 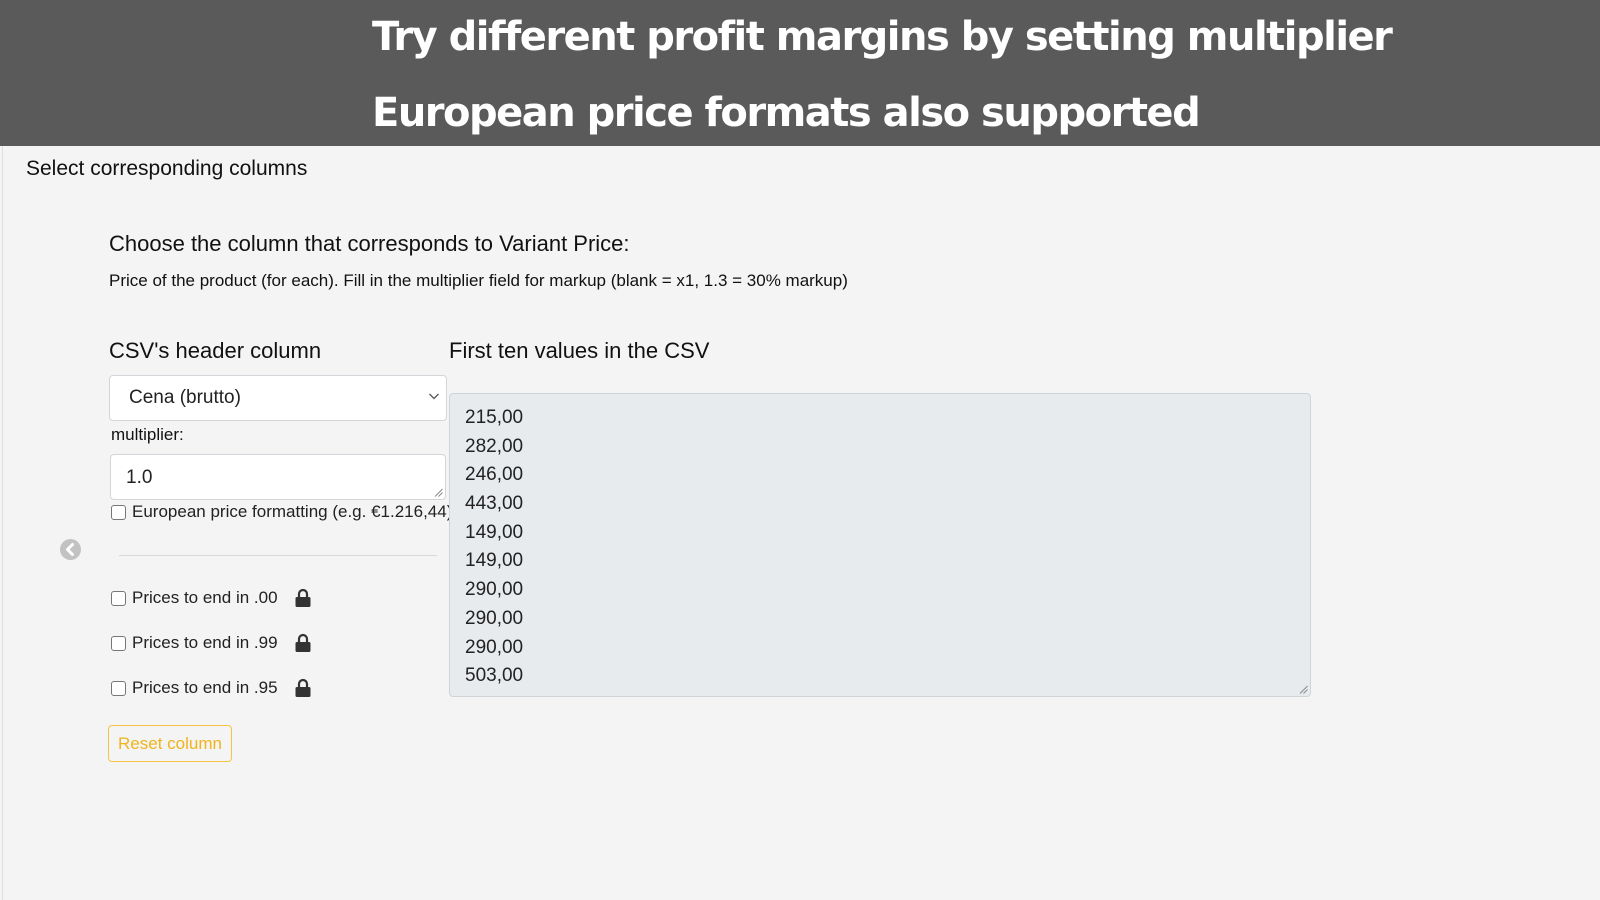 What do you see at coordinates (494, 446) in the screenshot?
I see `csv-value: 282,00` at bounding box center [494, 446].